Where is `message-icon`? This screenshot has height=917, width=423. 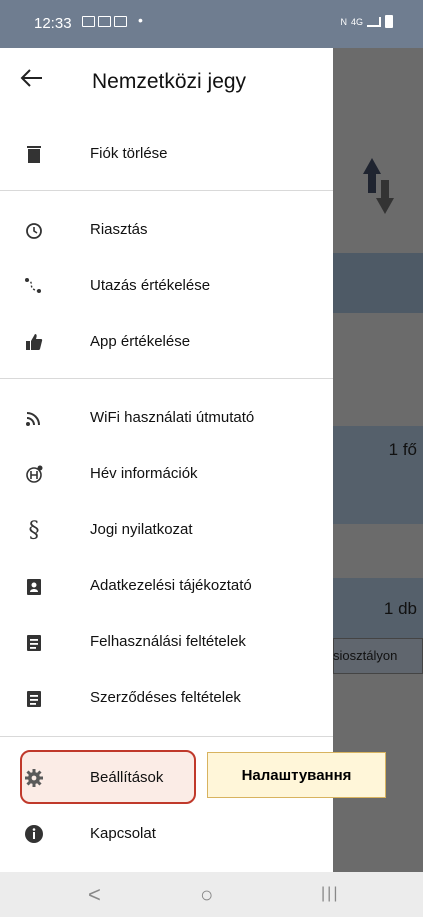 message-icon is located at coordinates (120, 21).